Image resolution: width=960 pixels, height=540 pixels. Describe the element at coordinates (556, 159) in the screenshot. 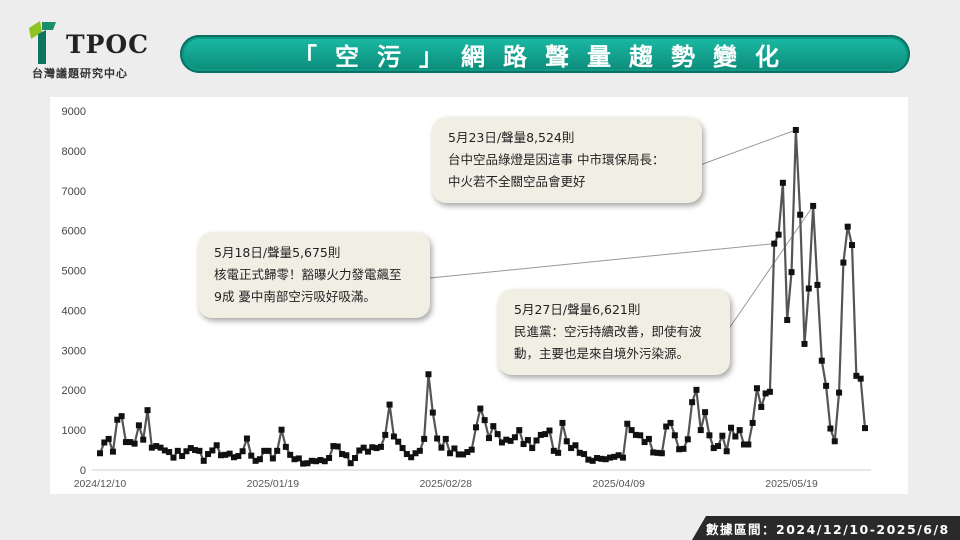

I see `callout-line: 台中空品綠燈是因這事 中市環保局長：` at that location.